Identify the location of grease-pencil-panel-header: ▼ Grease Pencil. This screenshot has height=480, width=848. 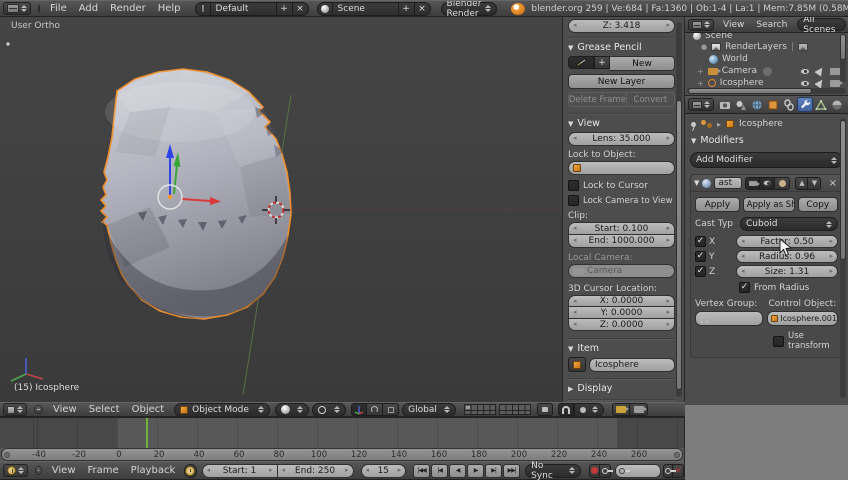
(621, 47).